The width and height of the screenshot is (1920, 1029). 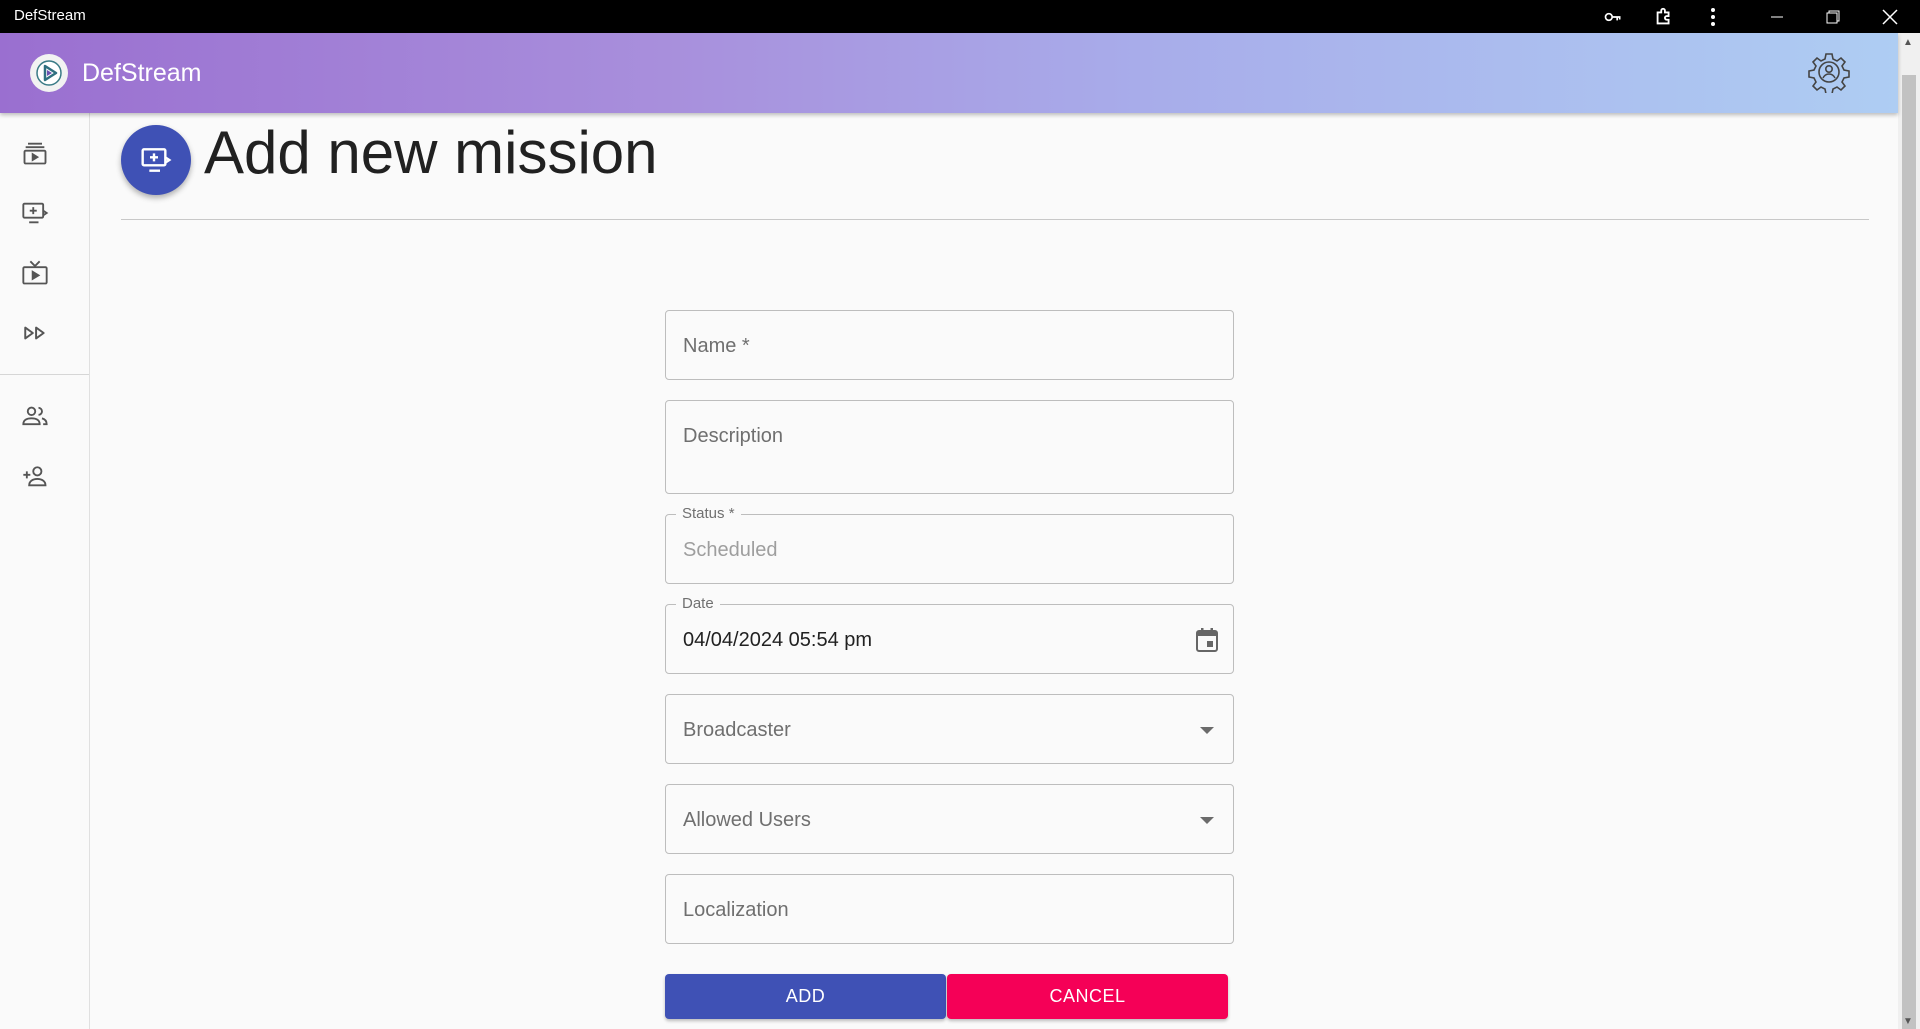 What do you see at coordinates (778, 640) in the screenshot?
I see `date-value: 04/04/2024 05:54 pm` at bounding box center [778, 640].